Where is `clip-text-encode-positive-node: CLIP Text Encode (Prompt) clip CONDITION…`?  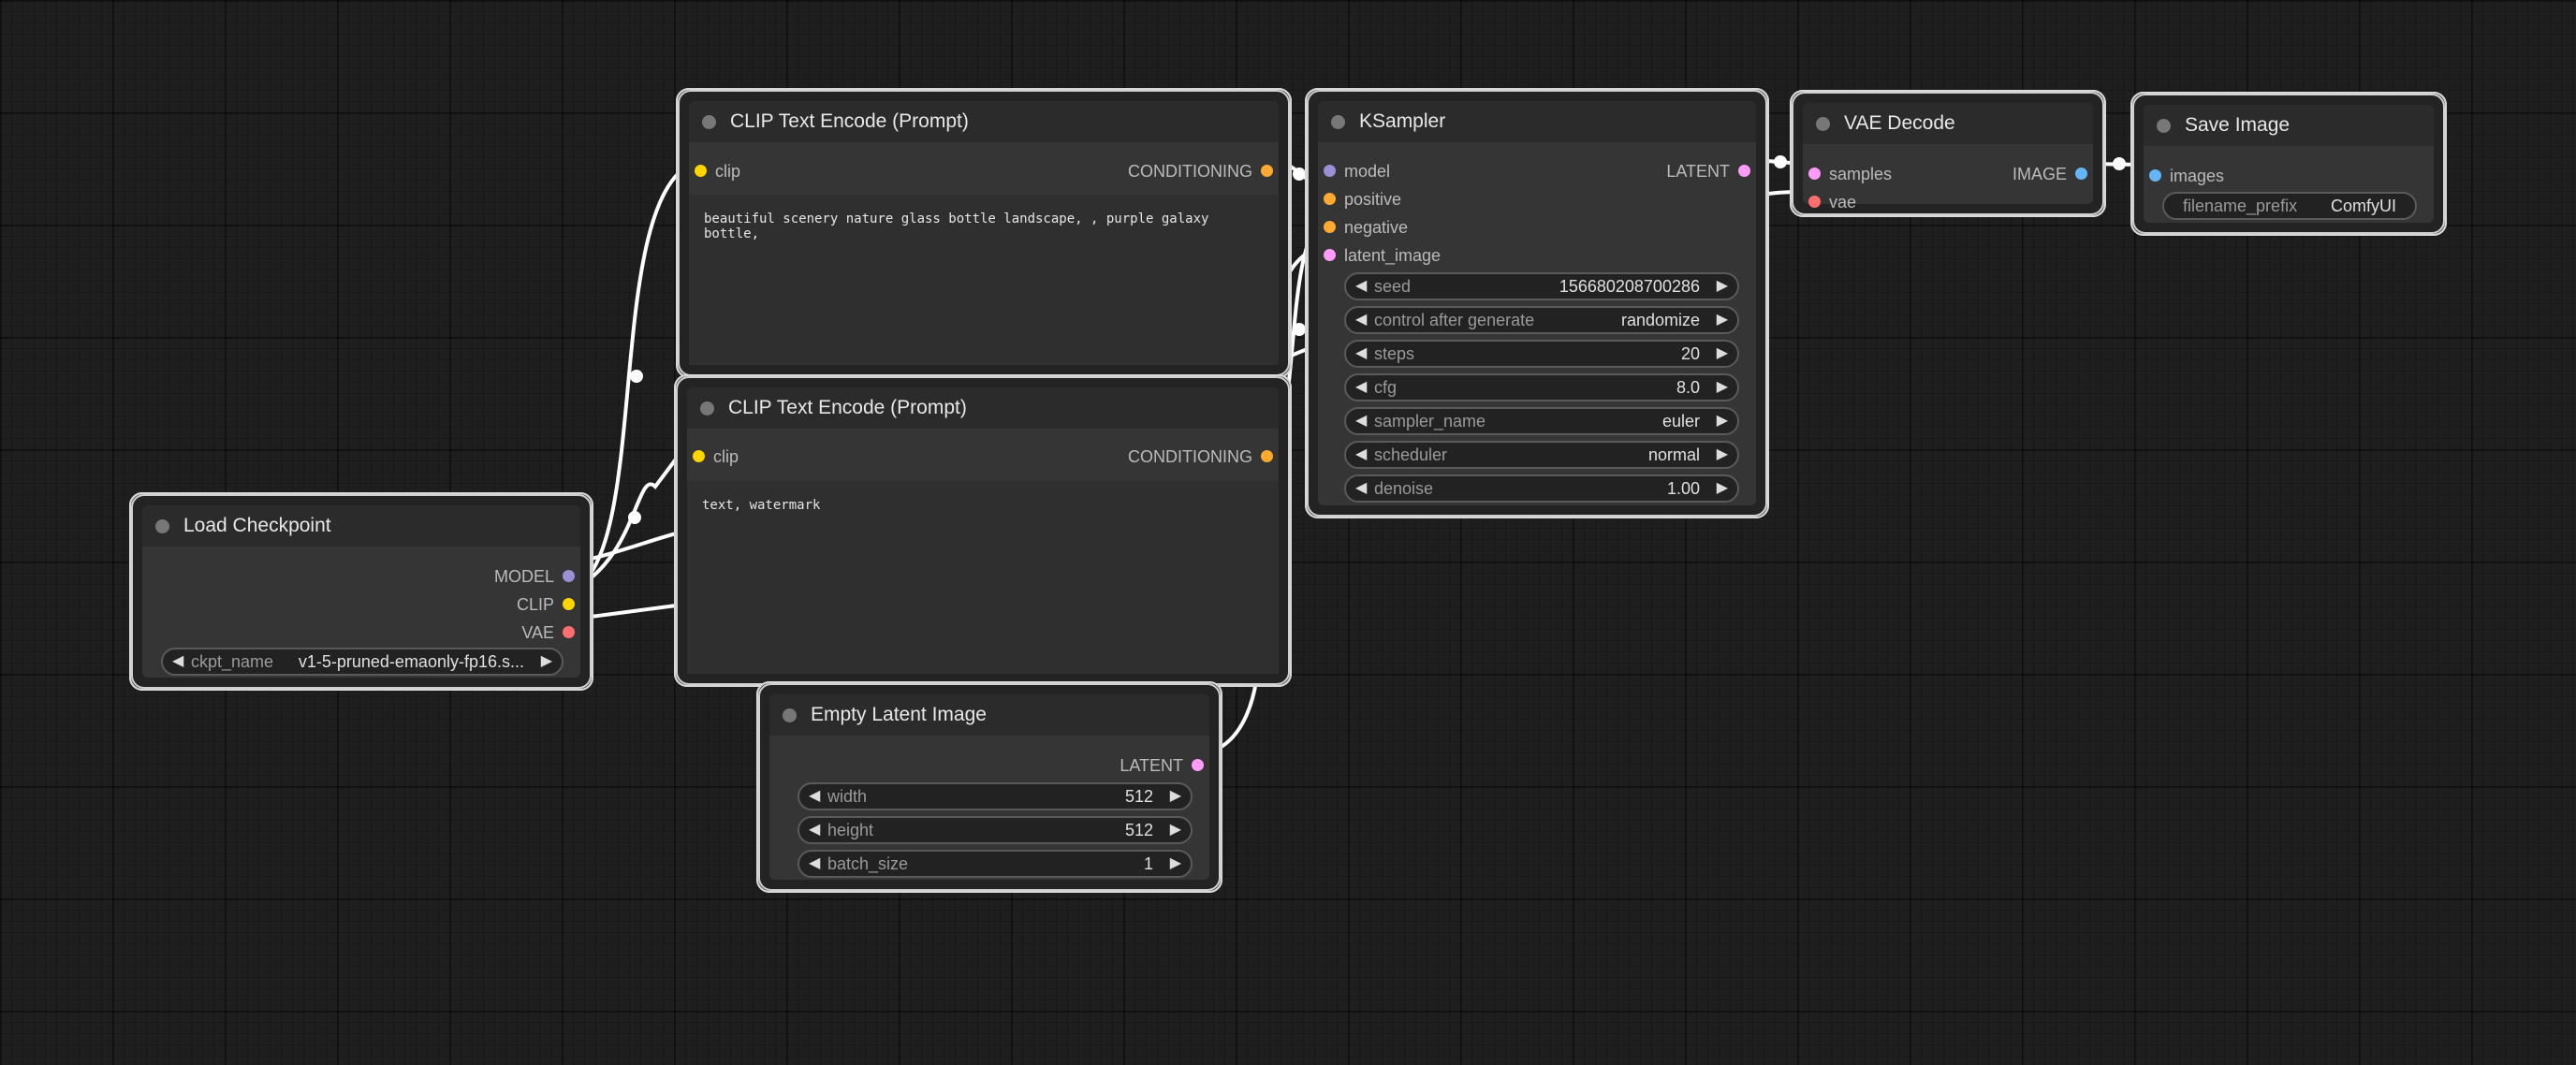
clip-text-encode-positive-node: CLIP Text Encode (Prompt) clip CONDITION… is located at coordinates (984, 233).